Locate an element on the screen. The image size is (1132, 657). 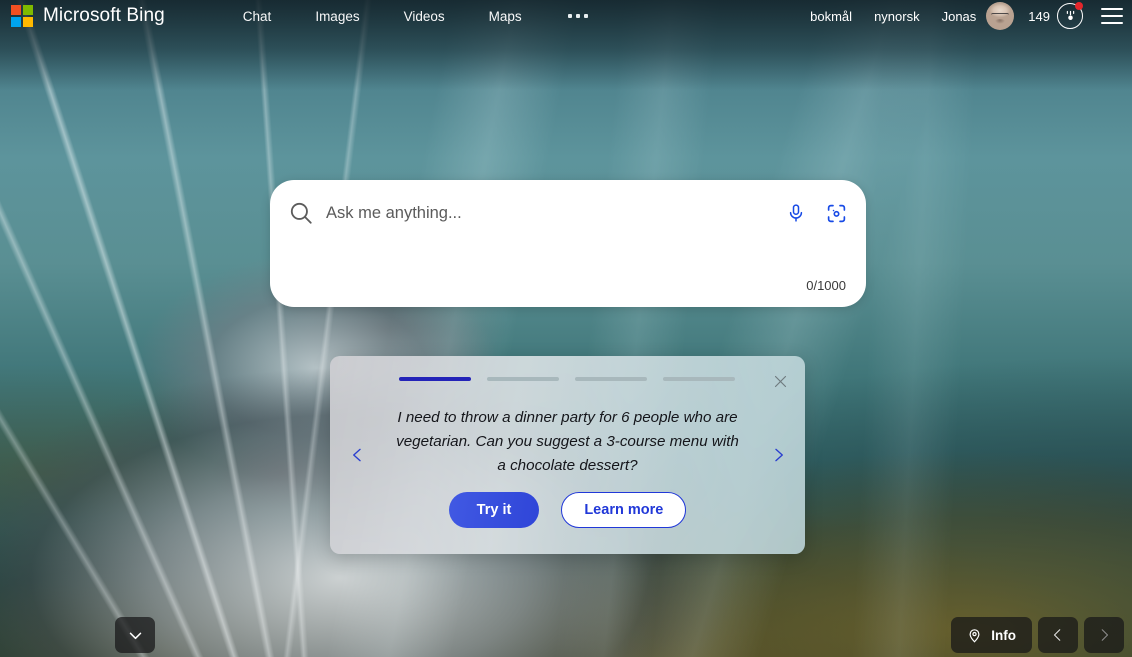
nav-item-videos: Videos is located at coordinates (424, 16).